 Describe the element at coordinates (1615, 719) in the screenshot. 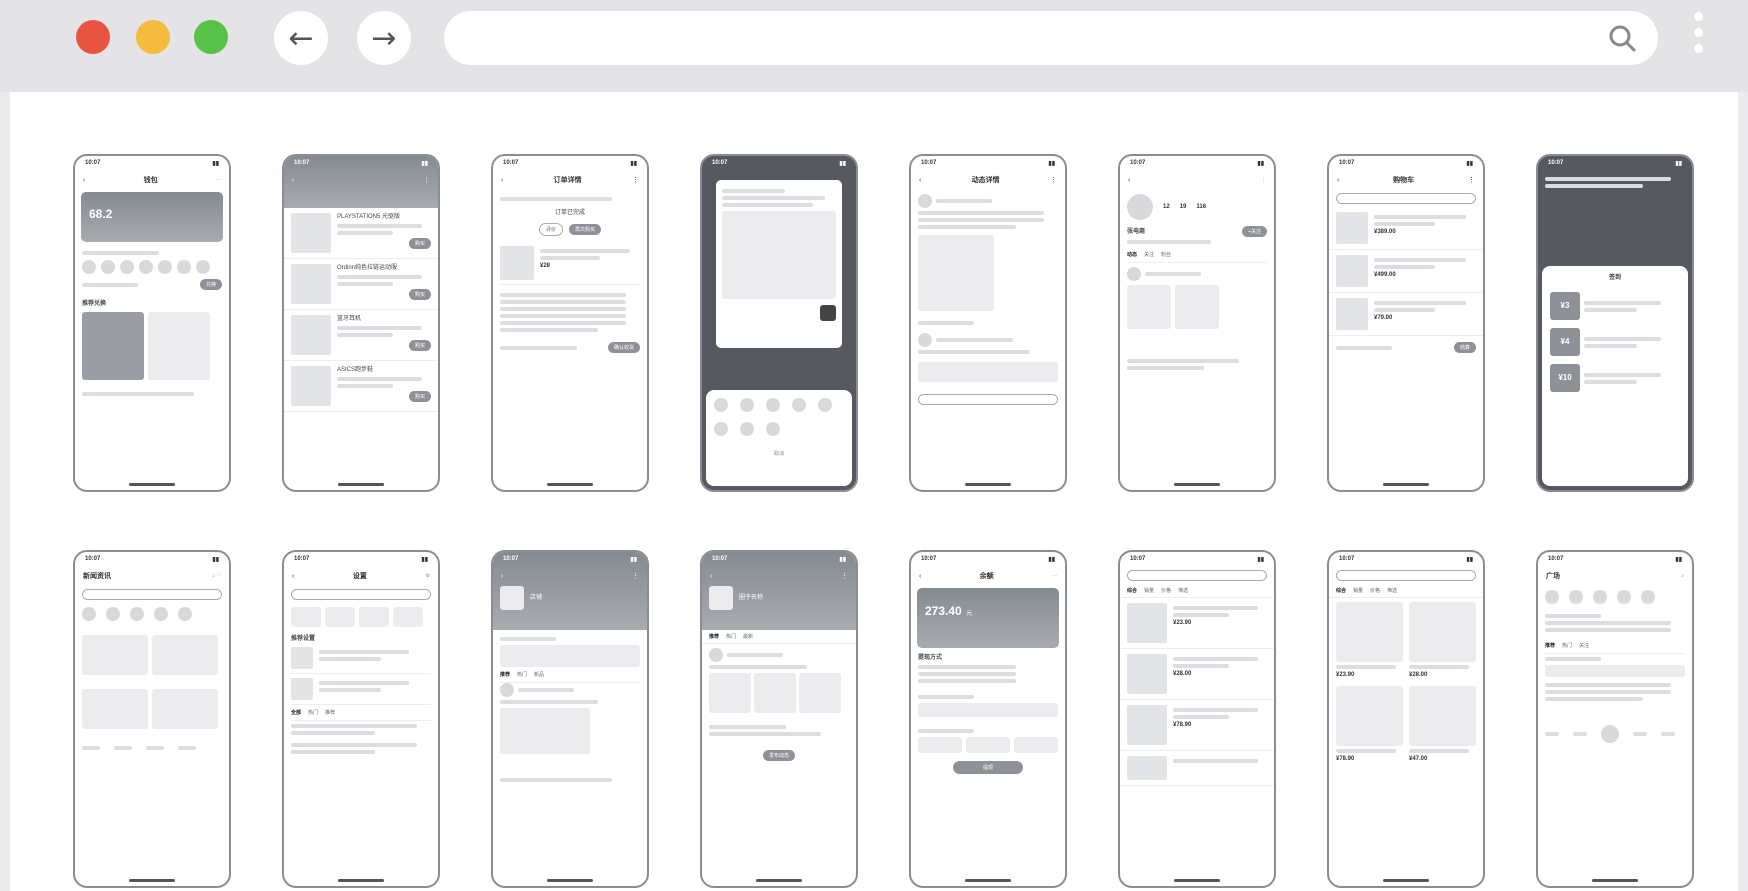

I see `screen-plaza: 10:07 ▮▮ 广场 ⌕ 推荐 热门 关注` at that location.